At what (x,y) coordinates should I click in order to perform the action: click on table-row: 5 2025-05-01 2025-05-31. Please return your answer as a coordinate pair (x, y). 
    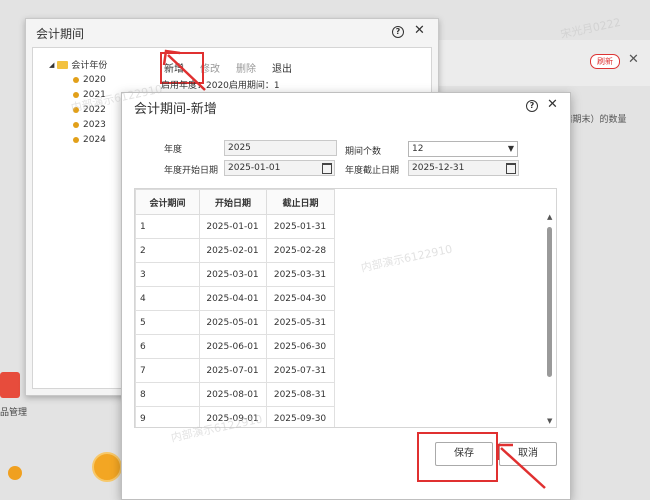
    Looking at the image, I should click on (235, 322).